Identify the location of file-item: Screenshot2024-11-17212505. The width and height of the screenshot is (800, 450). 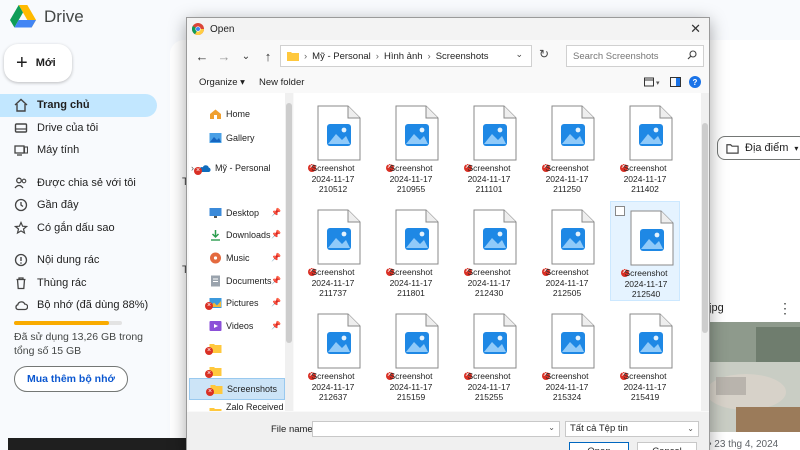
(567, 251).